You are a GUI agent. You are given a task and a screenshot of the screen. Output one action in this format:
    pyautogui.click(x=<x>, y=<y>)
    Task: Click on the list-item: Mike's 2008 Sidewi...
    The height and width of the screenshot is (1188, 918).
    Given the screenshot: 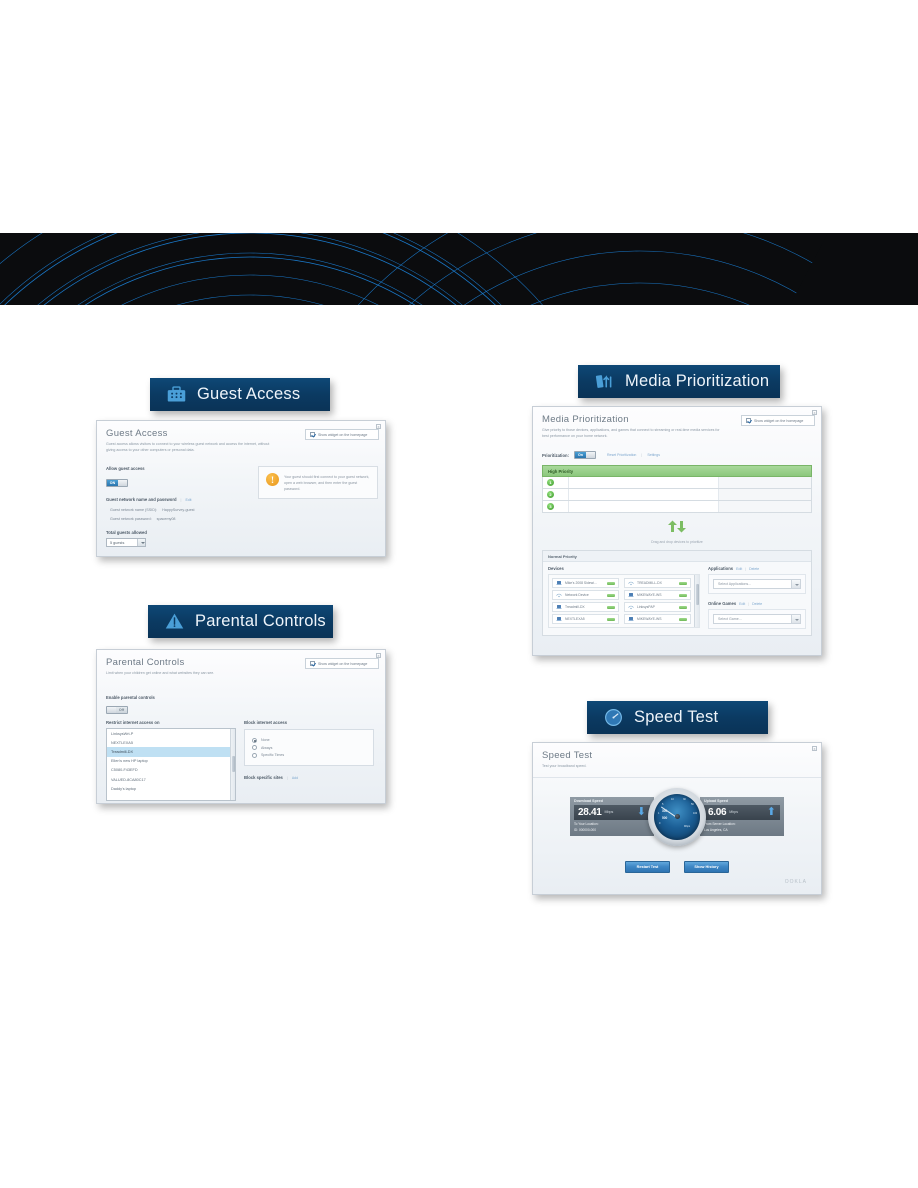 What is the action you would take?
    pyautogui.click(x=585, y=583)
    